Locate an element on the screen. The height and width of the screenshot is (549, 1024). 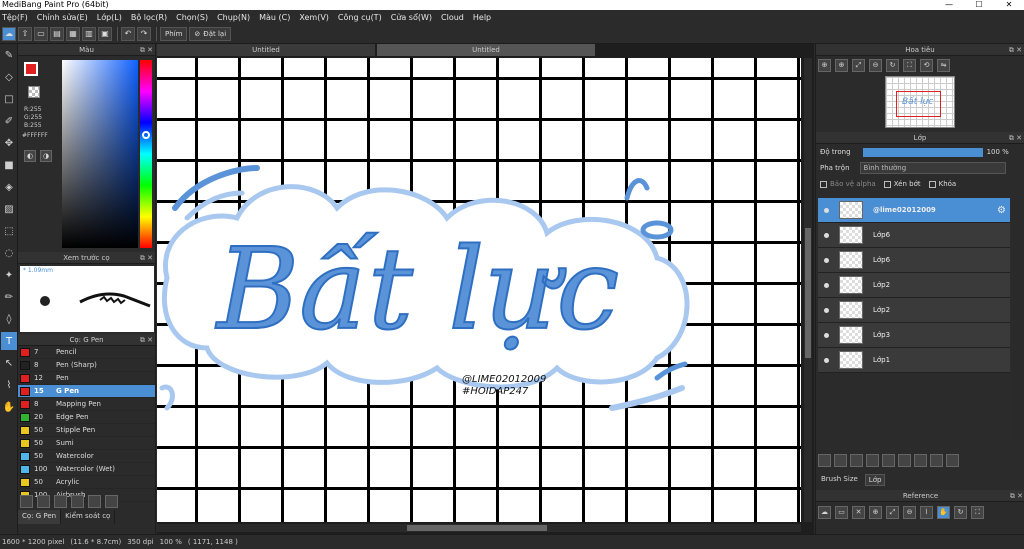
brush-item: 100 Watercolor (Wet) is located at coordinates (86, 469).